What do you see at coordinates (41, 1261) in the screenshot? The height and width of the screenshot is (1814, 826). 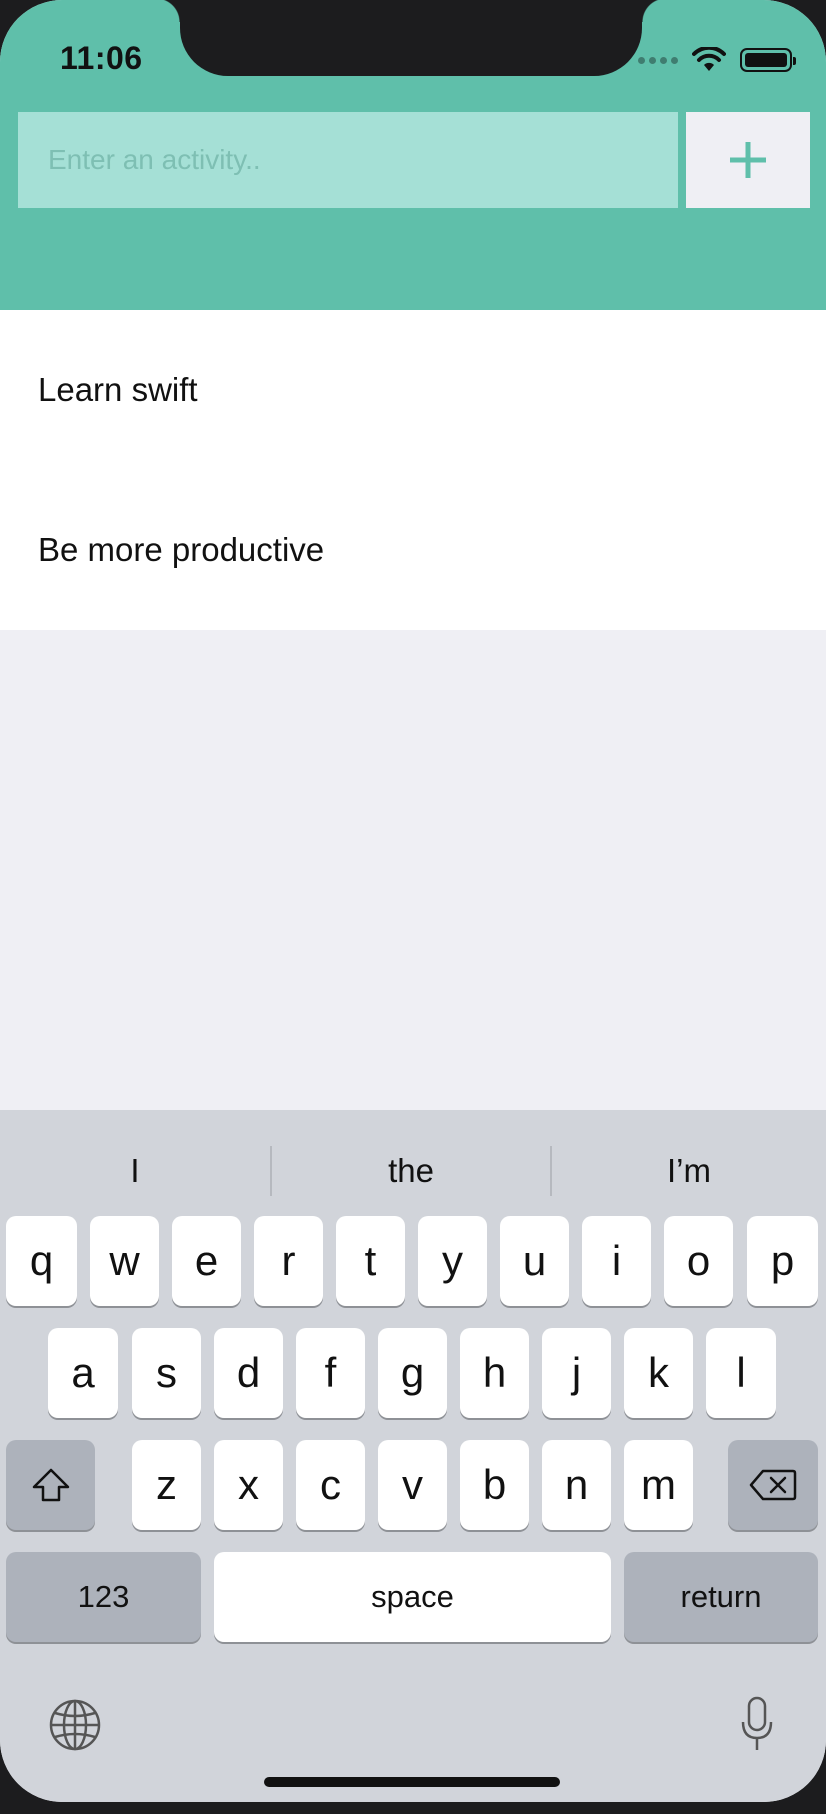 I see `key-q: q` at bounding box center [41, 1261].